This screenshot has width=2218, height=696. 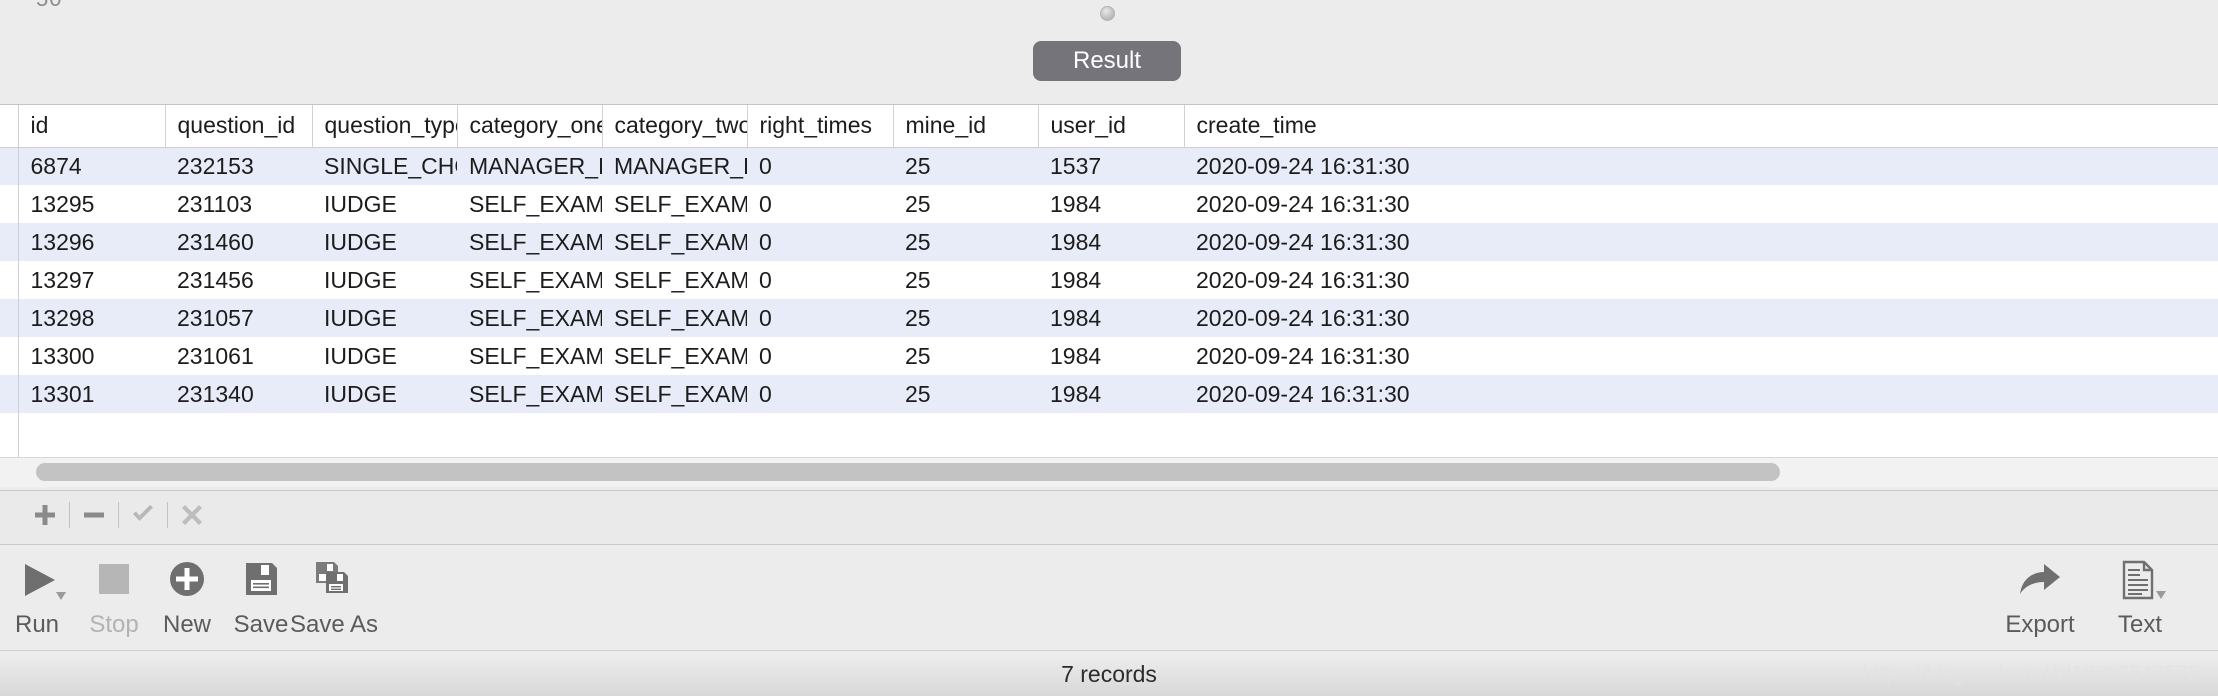 What do you see at coordinates (675, 126) in the screenshot?
I see `column-header-category-two: category_two` at bounding box center [675, 126].